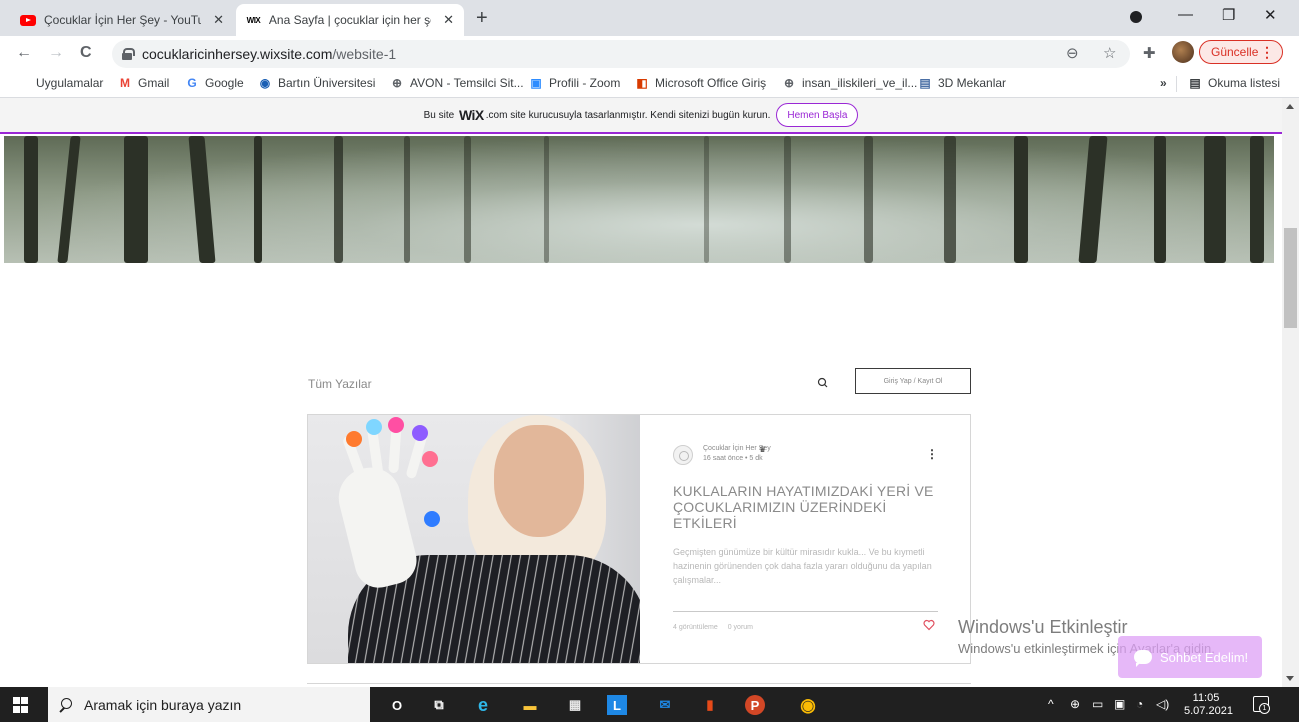 The image size is (1299, 722). Describe the element at coordinates (536, 83) in the screenshot. I see `zoom-icon: ▣` at that location.